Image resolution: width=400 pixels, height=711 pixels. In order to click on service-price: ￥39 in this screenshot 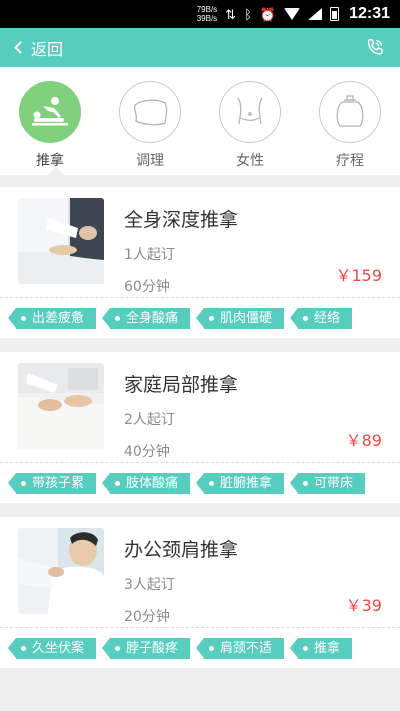, I will do `click(363, 605)`.